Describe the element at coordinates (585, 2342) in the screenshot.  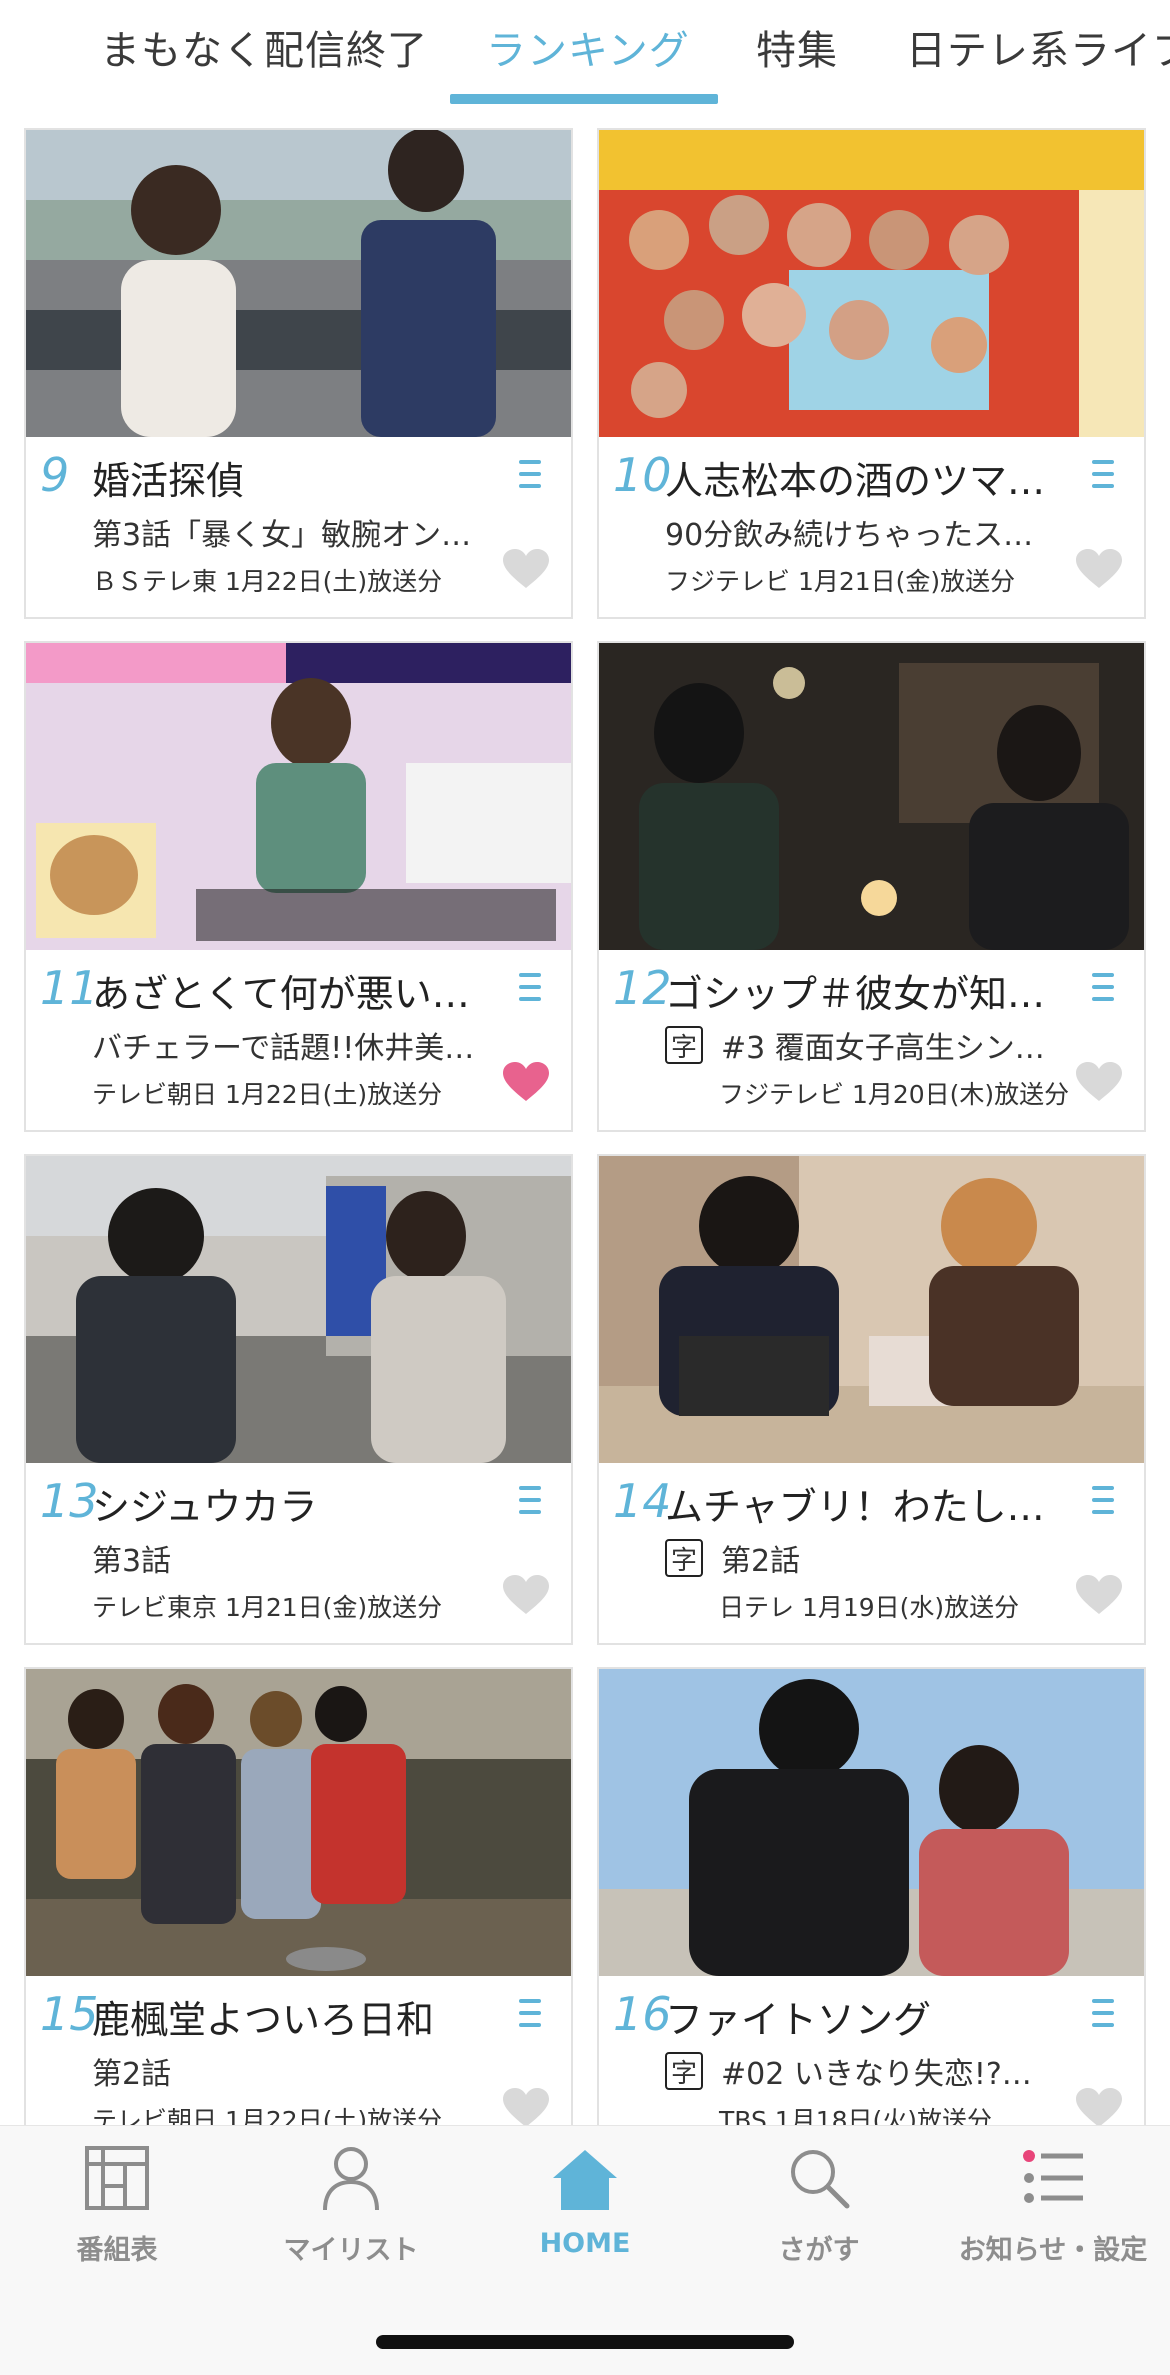
I see `home-indicator` at that location.